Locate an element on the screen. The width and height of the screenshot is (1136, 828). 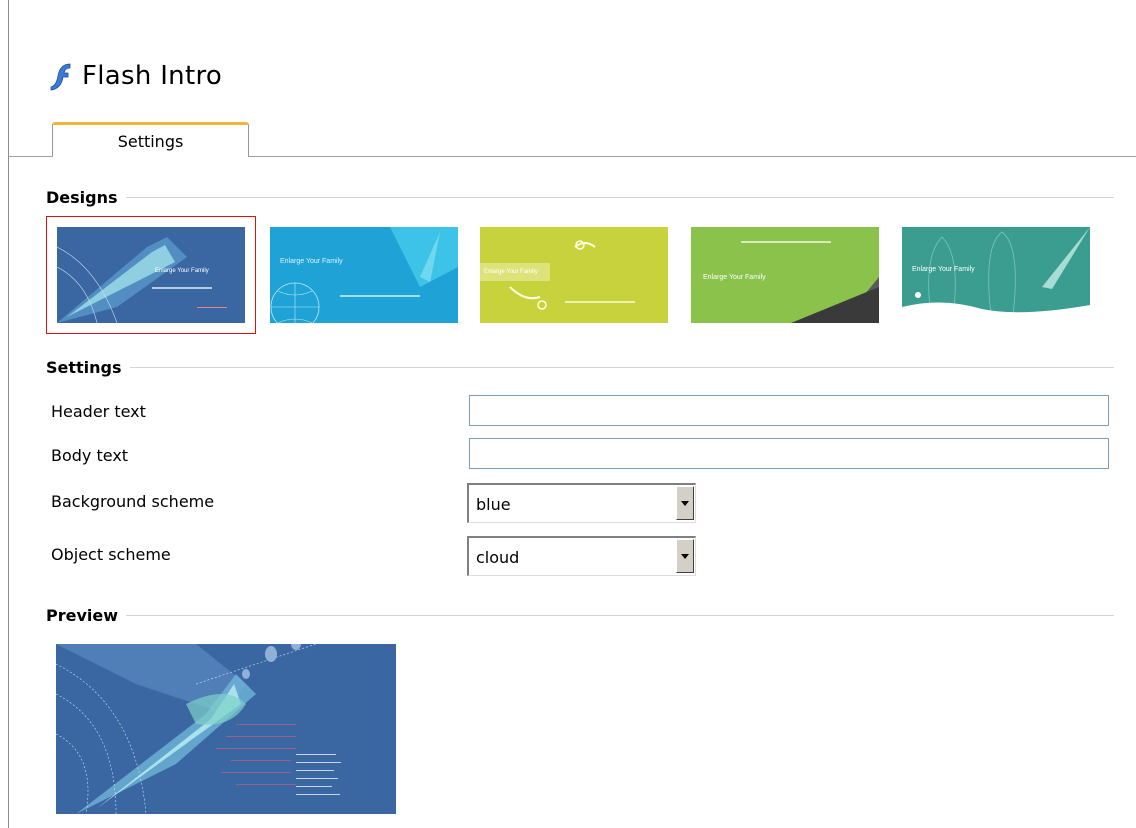
flash-icon is located at coordinates (60, 77).